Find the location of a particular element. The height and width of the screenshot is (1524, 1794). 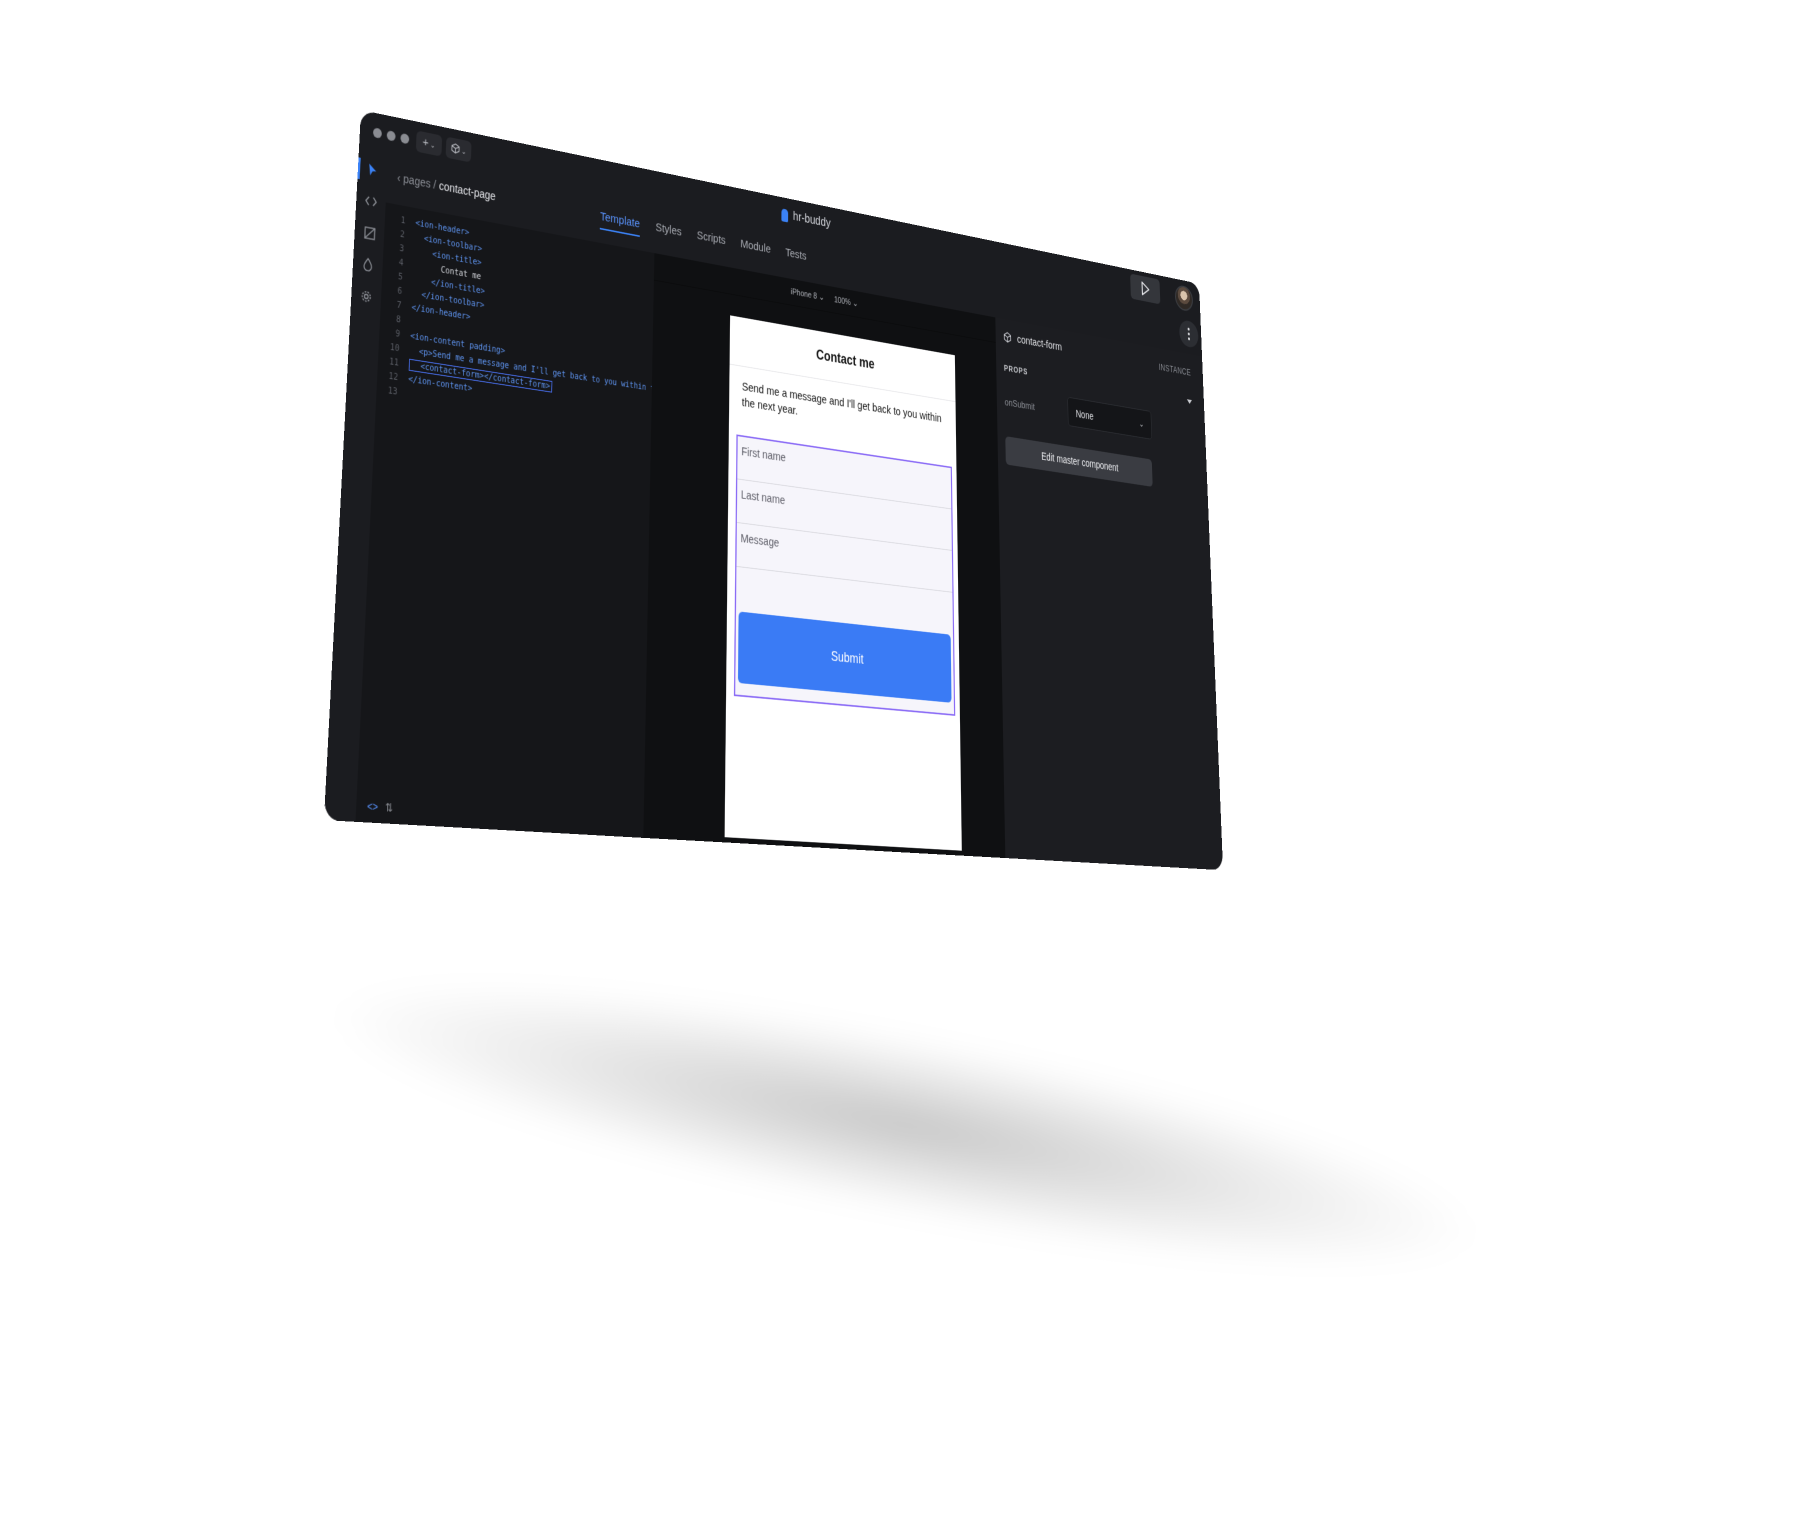

inspector-header: contact-form is located at coordinates (1032, 341).